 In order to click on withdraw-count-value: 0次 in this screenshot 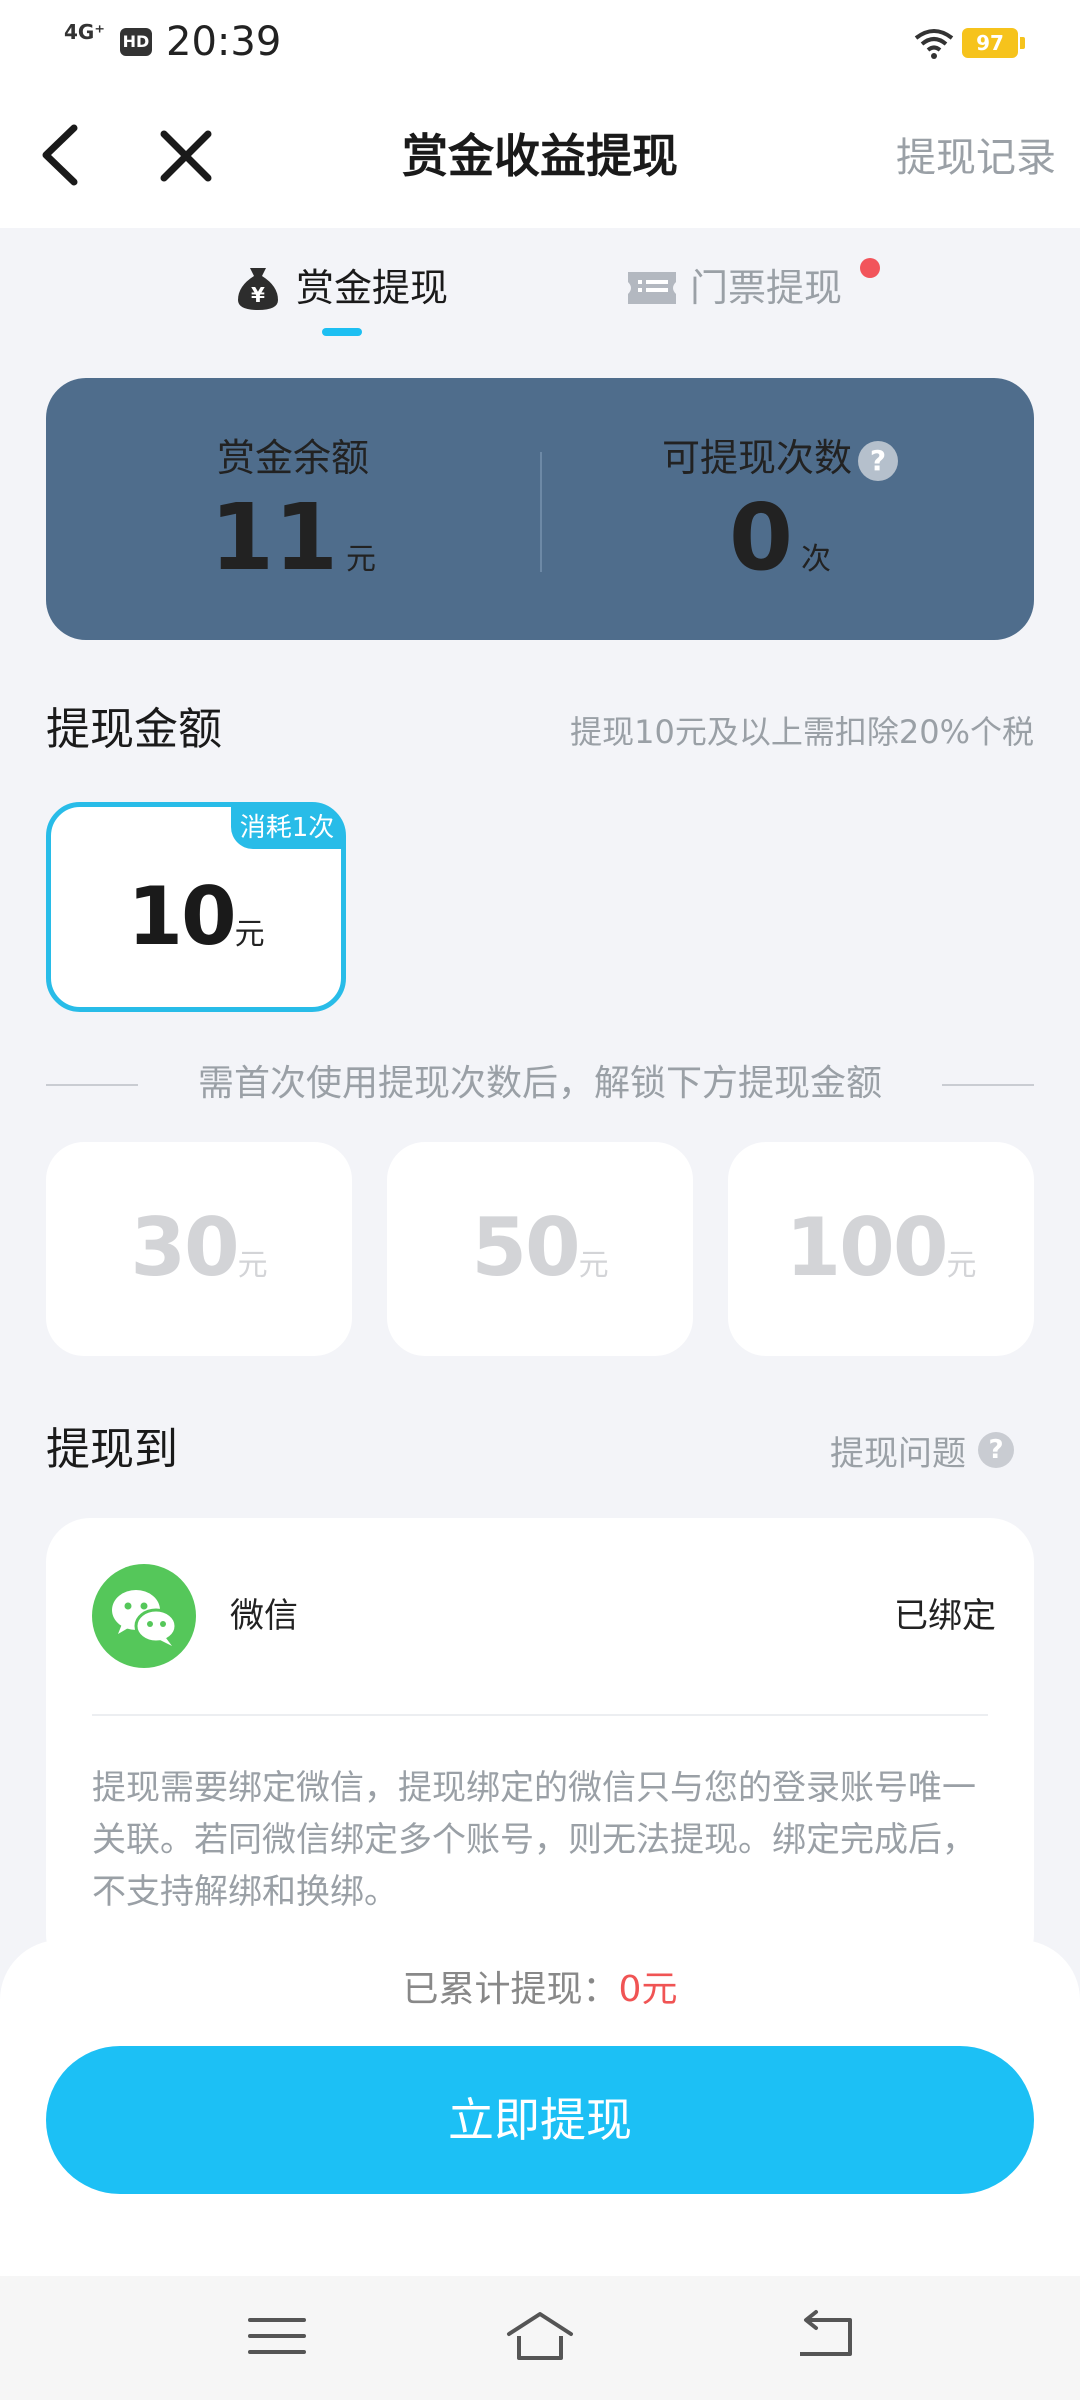, I will do `click(780, 538)`.